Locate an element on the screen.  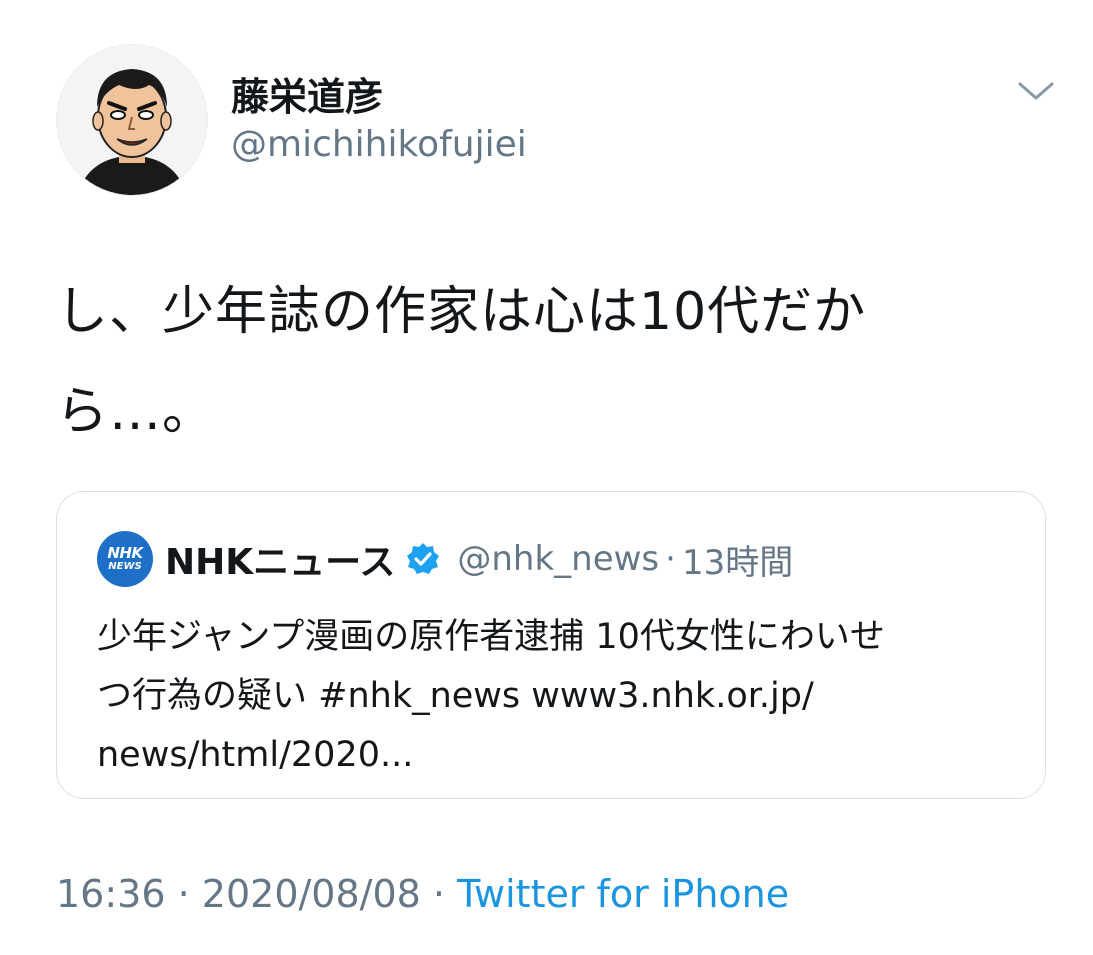
chevron-down-icon is located at coordinates (1036, 91).